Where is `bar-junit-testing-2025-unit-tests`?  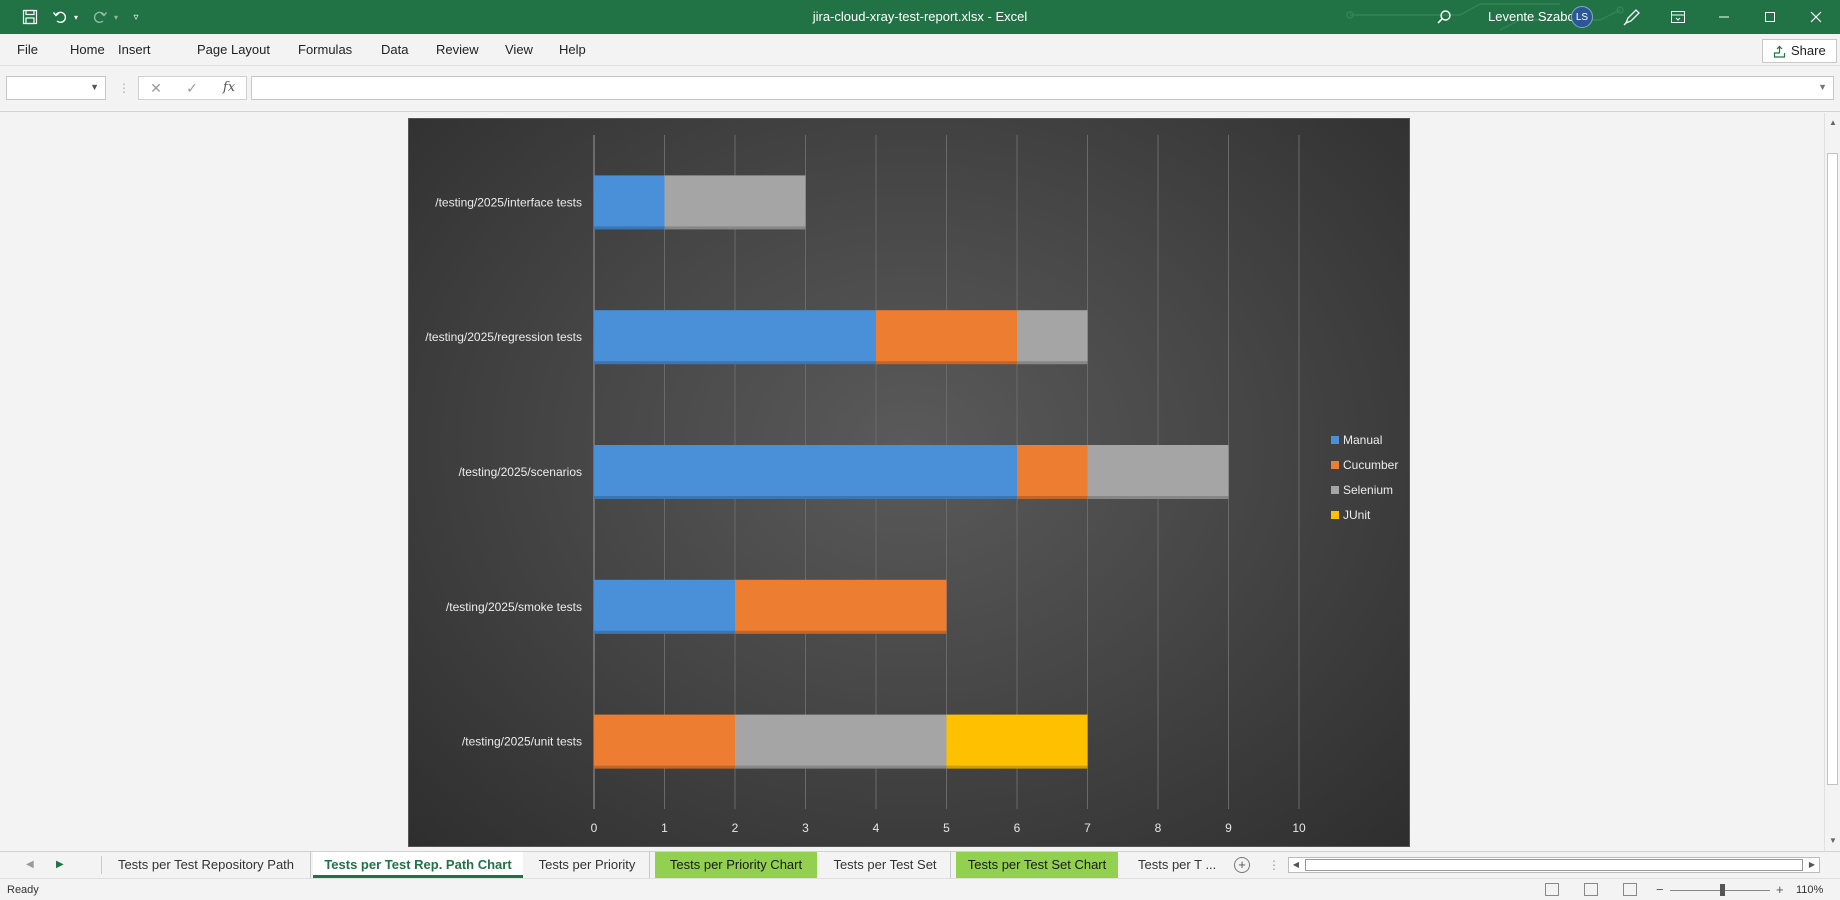
bar-junit-testing-2025-unit-tests is located at coordinates (1017, 741).